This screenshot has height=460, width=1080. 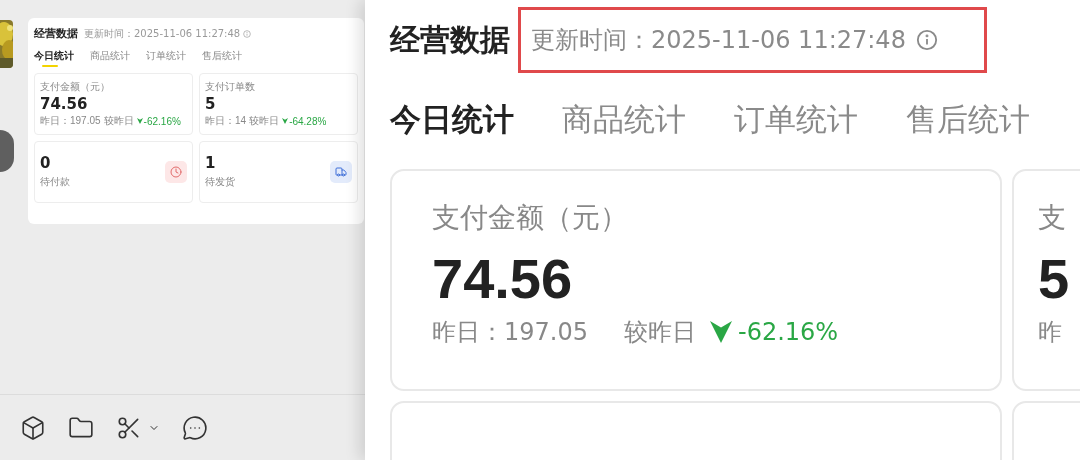 I want to click on info-icon, so click(x=926, y=40).